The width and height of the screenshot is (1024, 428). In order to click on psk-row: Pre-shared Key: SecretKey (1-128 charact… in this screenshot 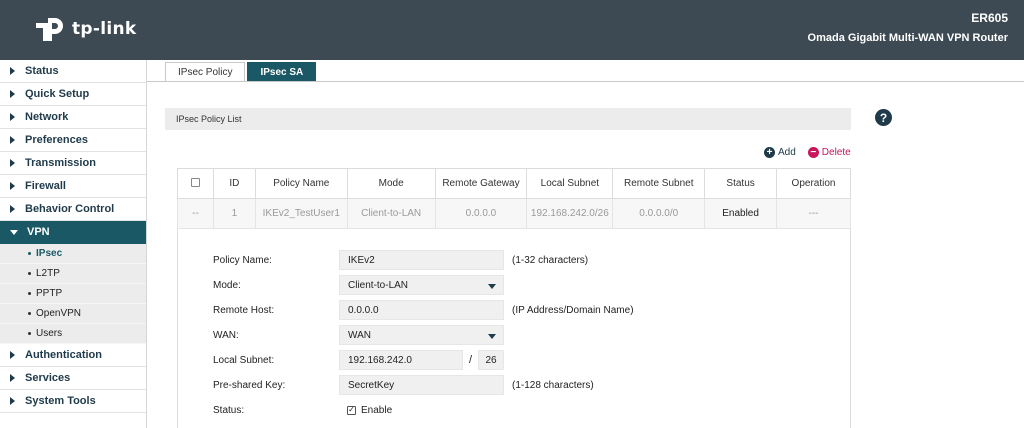, I will do `click(403, 385)`.